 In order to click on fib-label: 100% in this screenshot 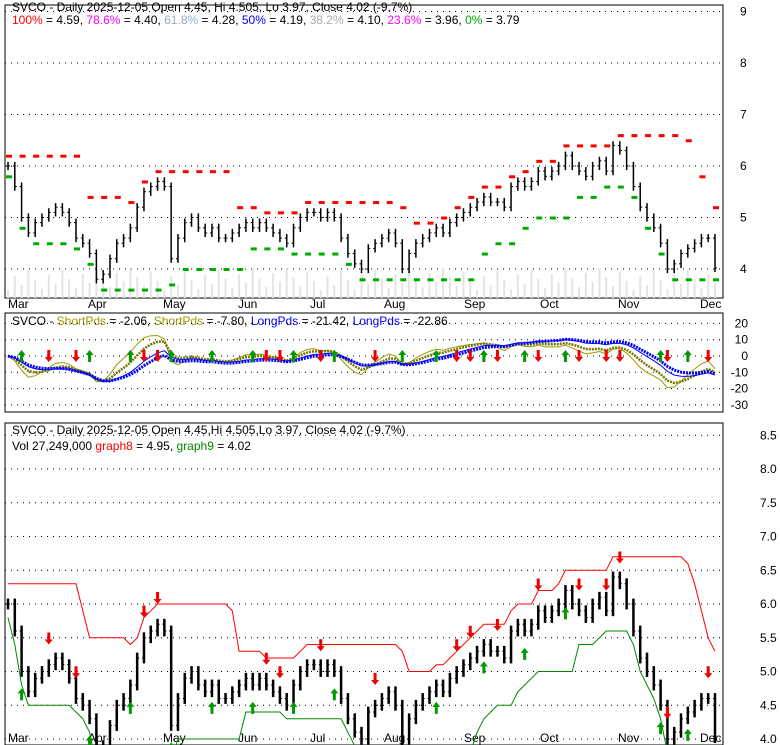, I will do `click(27, 20)`.